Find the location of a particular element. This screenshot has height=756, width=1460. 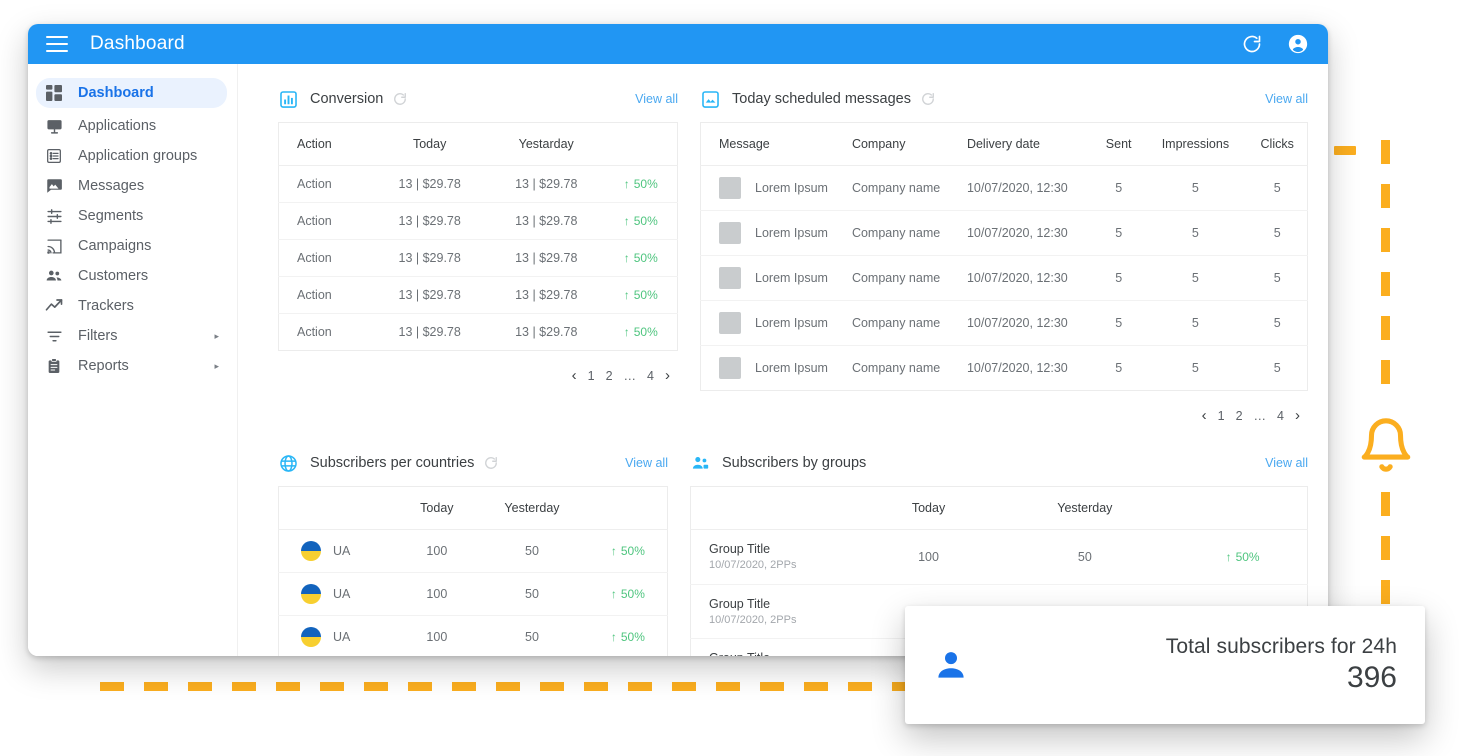

sidebar-item-customers: Customers is located at coordinates (131, 276).